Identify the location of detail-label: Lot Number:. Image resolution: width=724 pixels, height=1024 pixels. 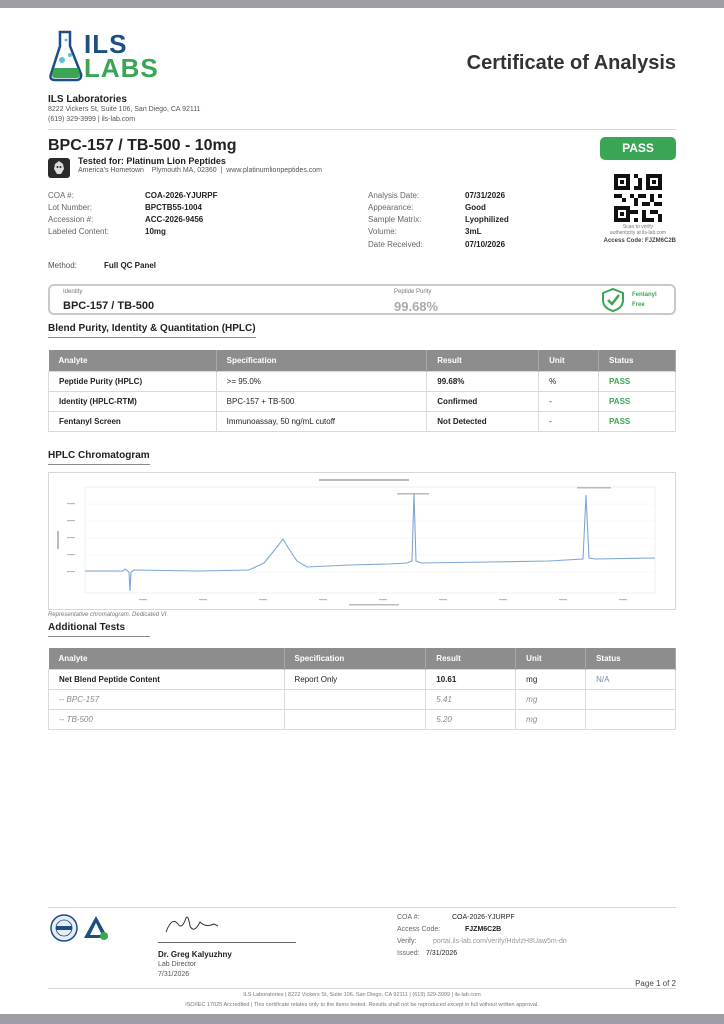
(70, 207).